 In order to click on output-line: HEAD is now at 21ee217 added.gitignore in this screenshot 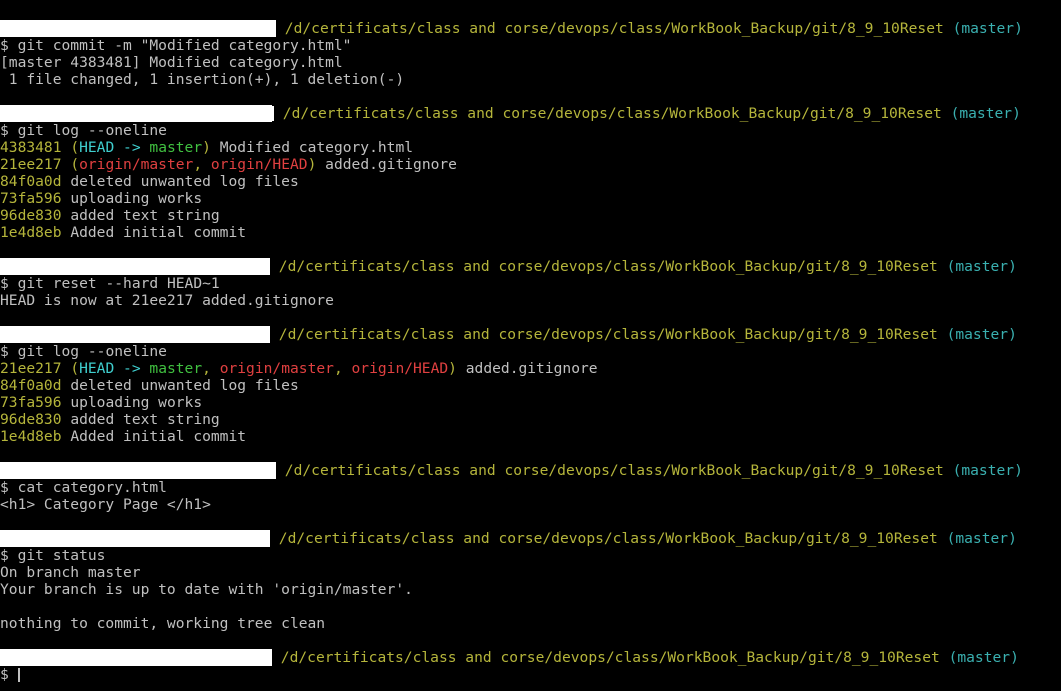, I will do `click(167, 300)`.